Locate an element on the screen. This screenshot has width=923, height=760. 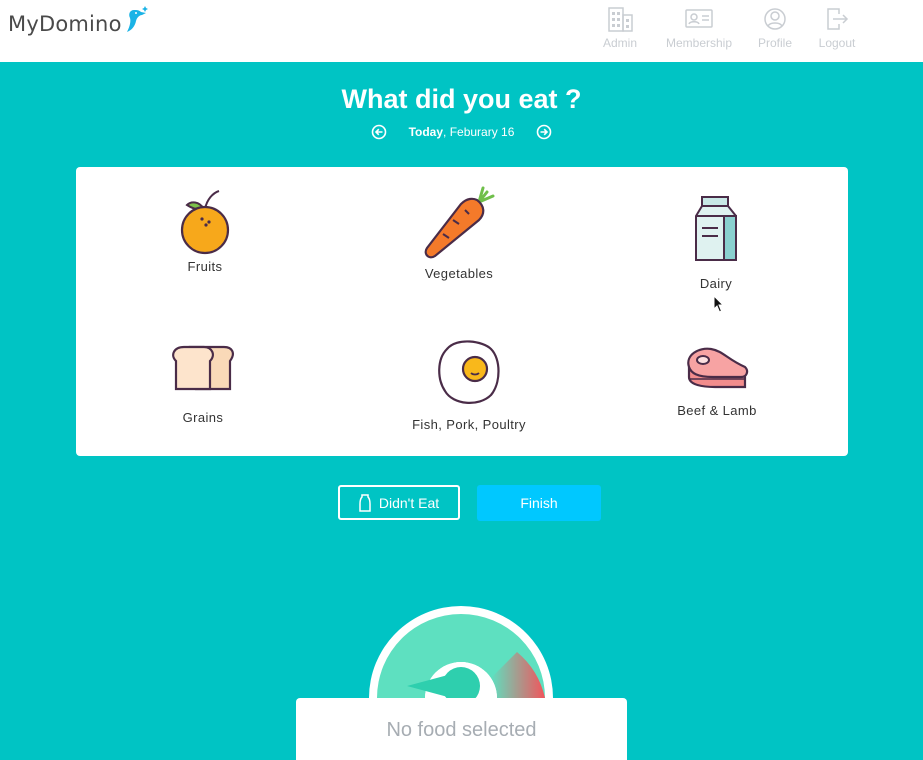
nav-membership: Membership is located at coordinates (699, 28).